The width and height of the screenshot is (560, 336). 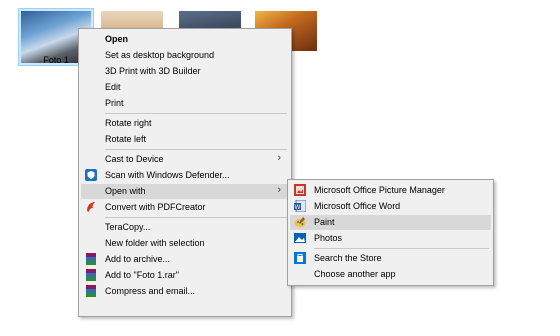 What do you see at coordinates (328, 238) in the screenshot?
I see `submenu-item-label: Photos` at bounding box center [328, 238].